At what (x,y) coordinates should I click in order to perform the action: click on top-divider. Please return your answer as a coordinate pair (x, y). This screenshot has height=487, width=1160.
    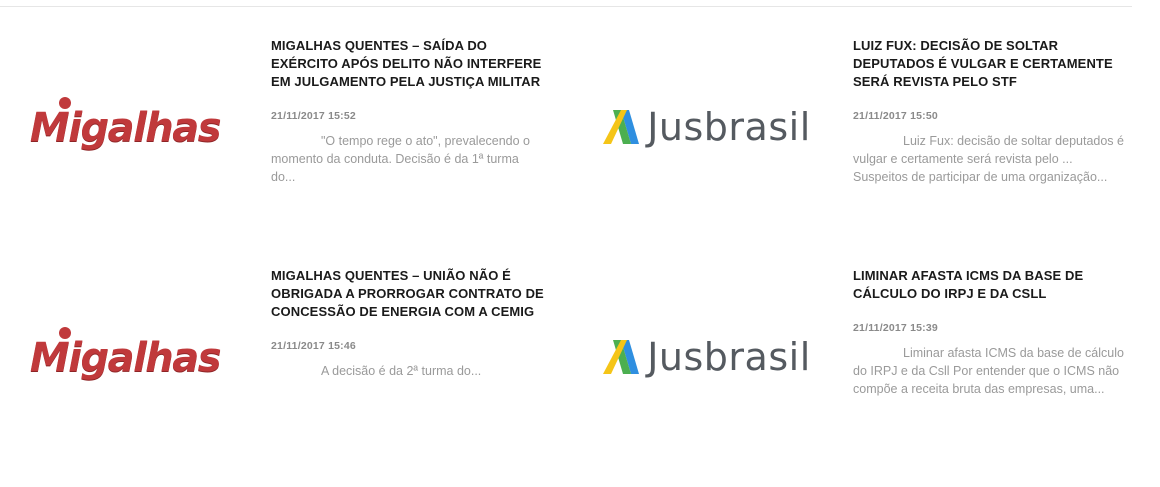
    Looking at the image, I should click on (566, 6).